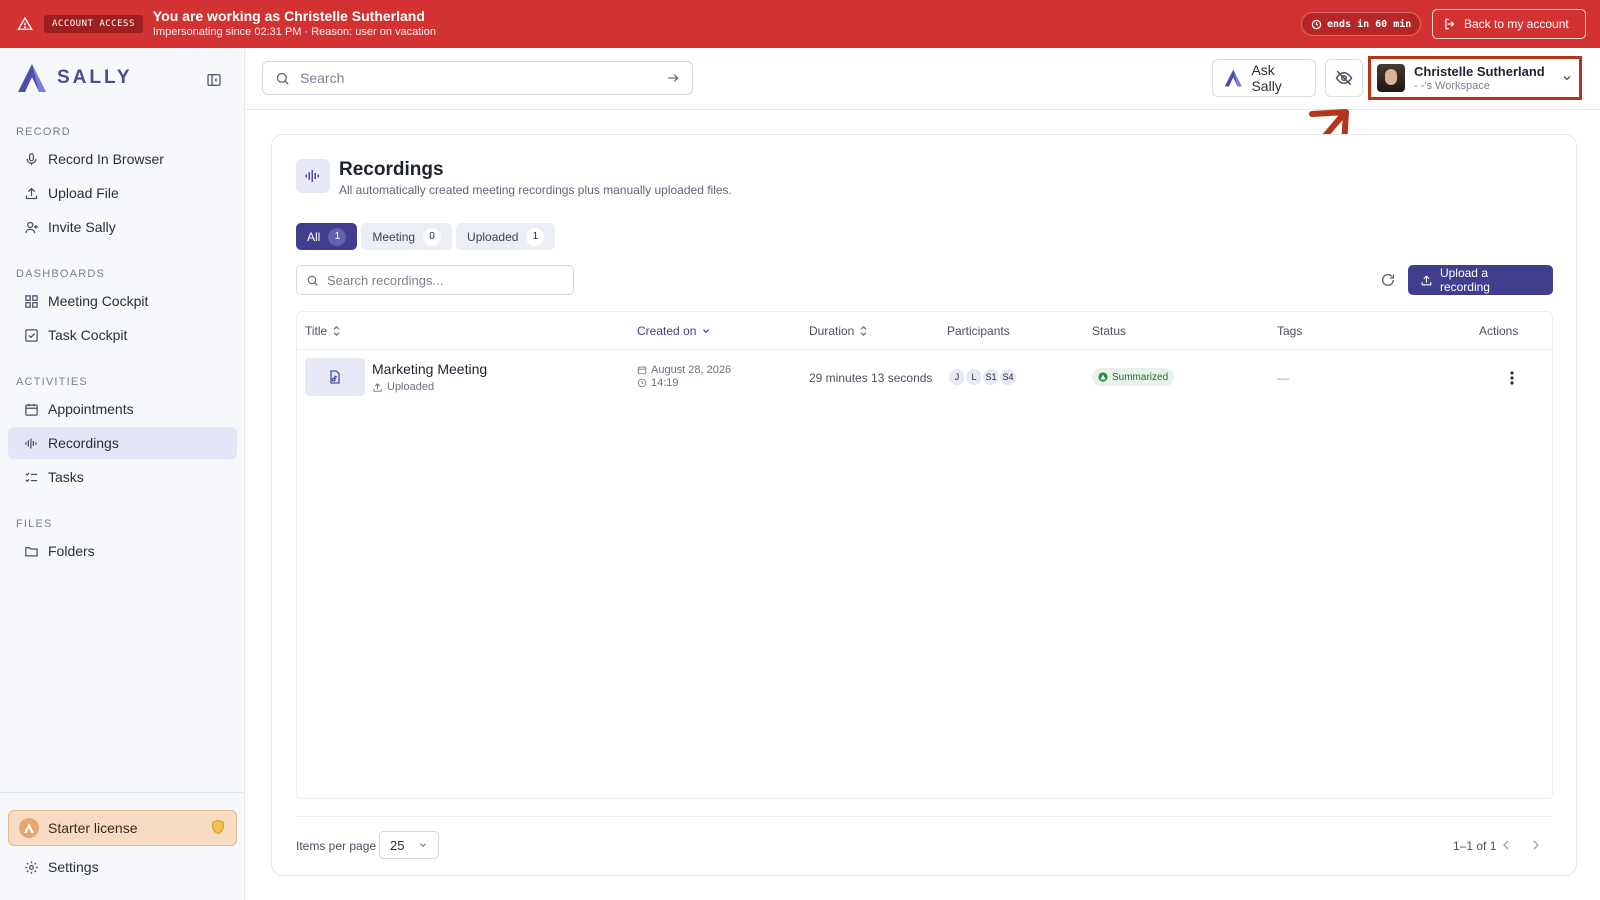  Describe the element at coordinates (1499, 331) in the screenshot. I see `column-actions: Actions` at that location.